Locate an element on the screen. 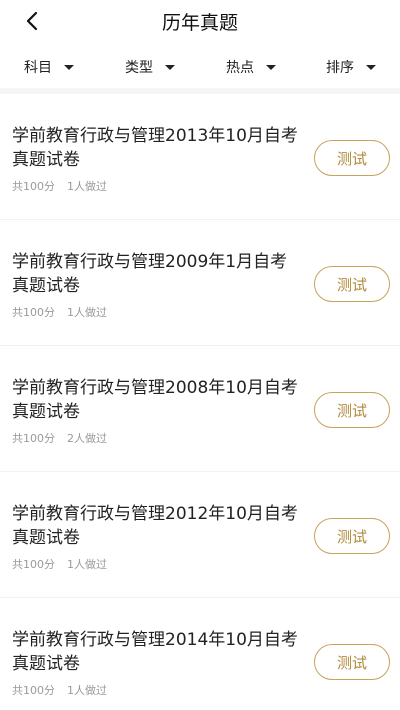 Image resolution: width=400 pixels, height=710 pixels. item-done-count: 2人做过 is located at coordinates (87, 438).